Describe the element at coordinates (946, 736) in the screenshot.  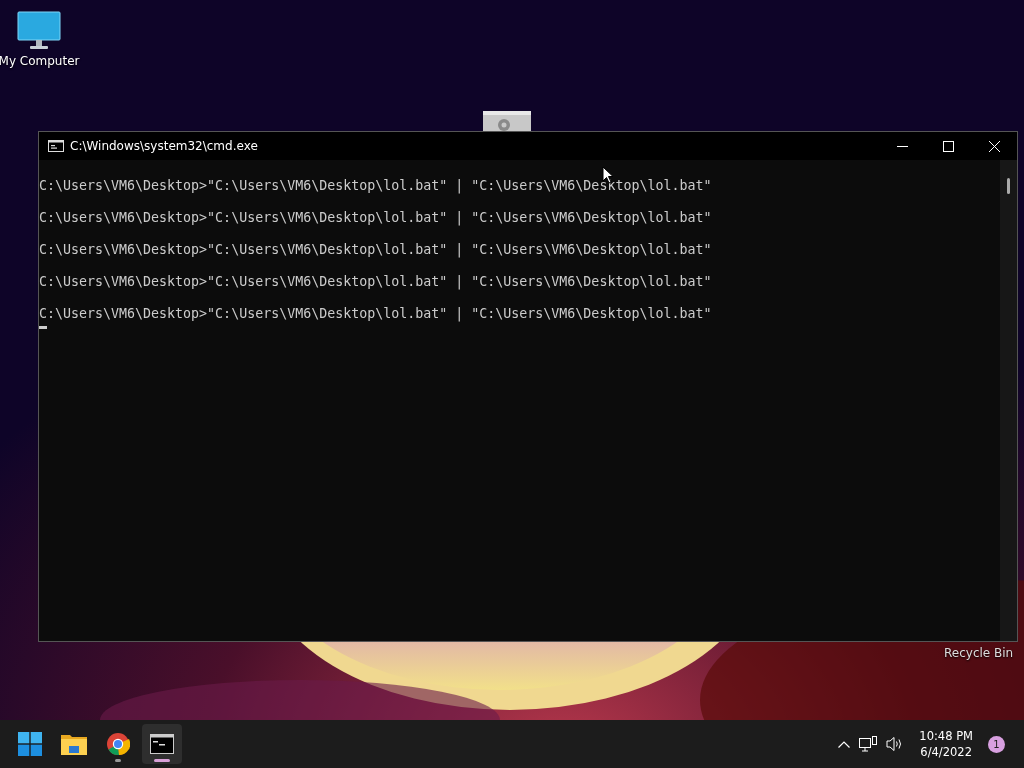
I see `clock-time: 10:48 PM` at that location.